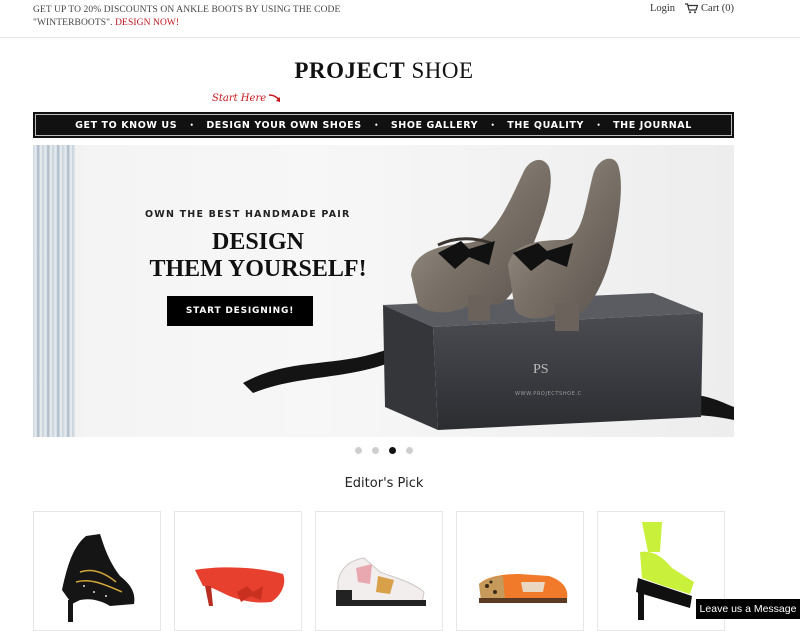 This screenshot has height=631, width=800. I want to click on red-pump-image, so click(240, 586).